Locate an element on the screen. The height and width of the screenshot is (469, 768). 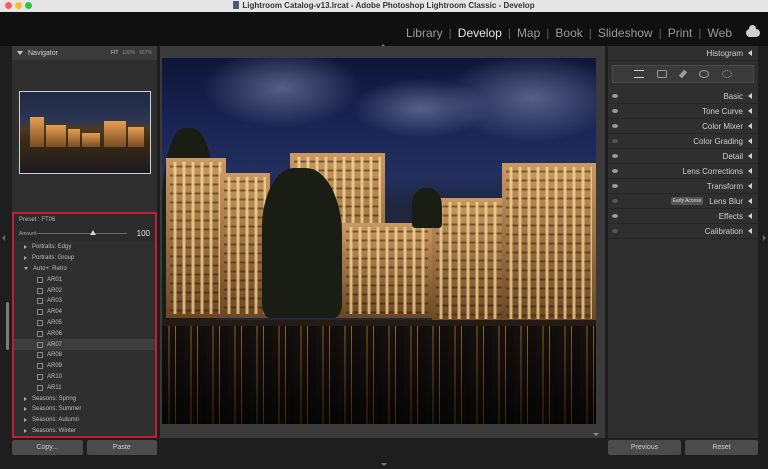
paste-settings-button: Paste is located at coordinates (121, 447).